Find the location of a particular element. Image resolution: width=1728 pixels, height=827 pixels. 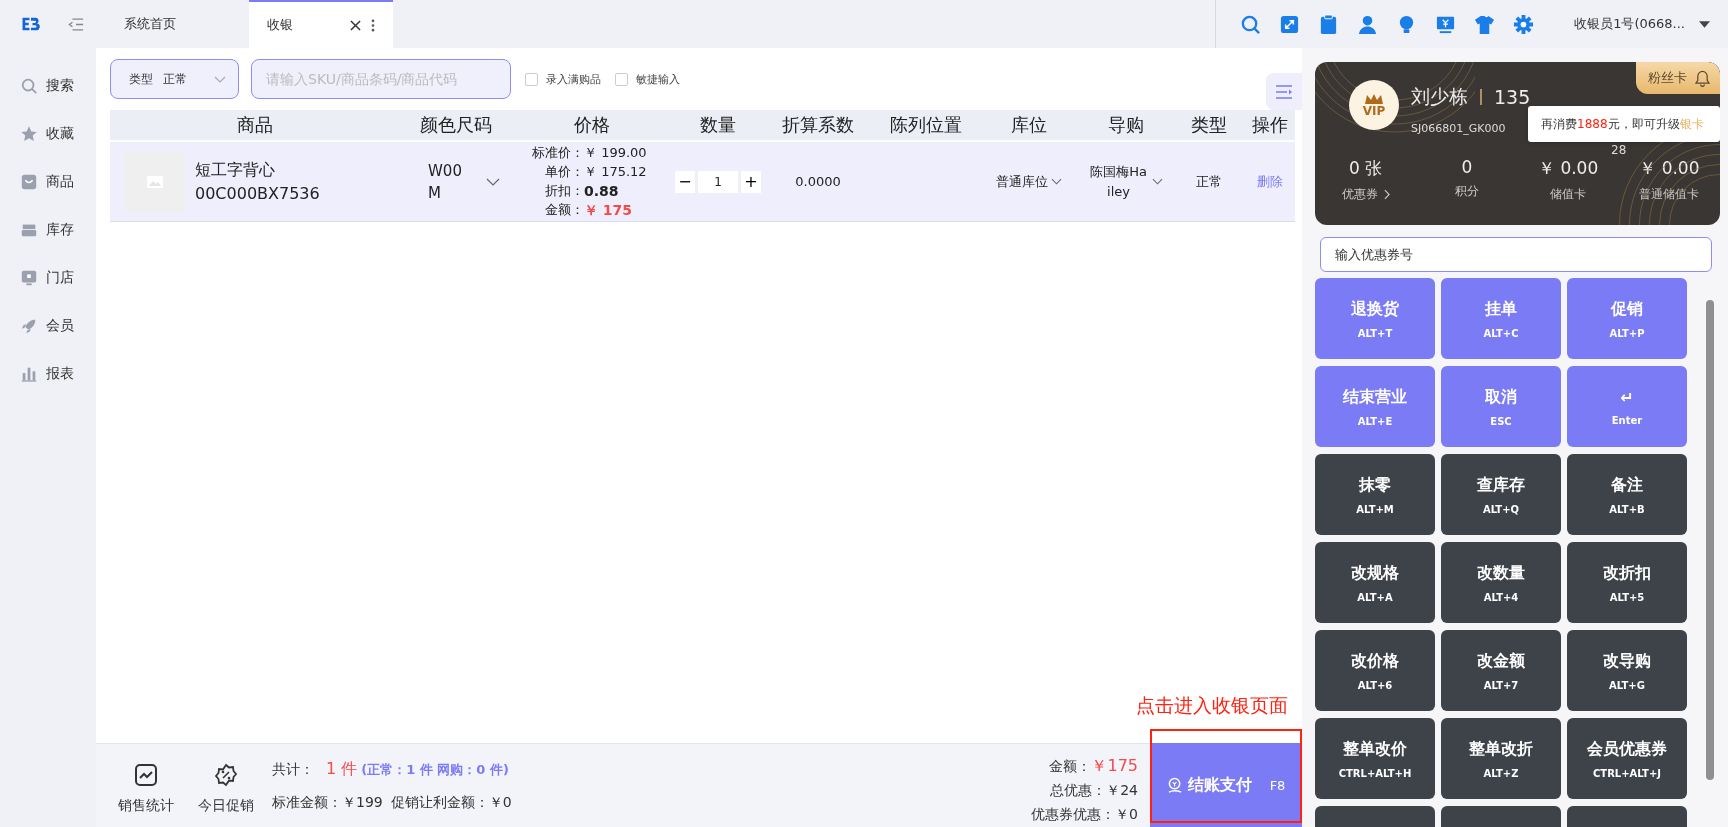

shortcut-button: 备注 ALT+B is located at coordinates (1627, 494).